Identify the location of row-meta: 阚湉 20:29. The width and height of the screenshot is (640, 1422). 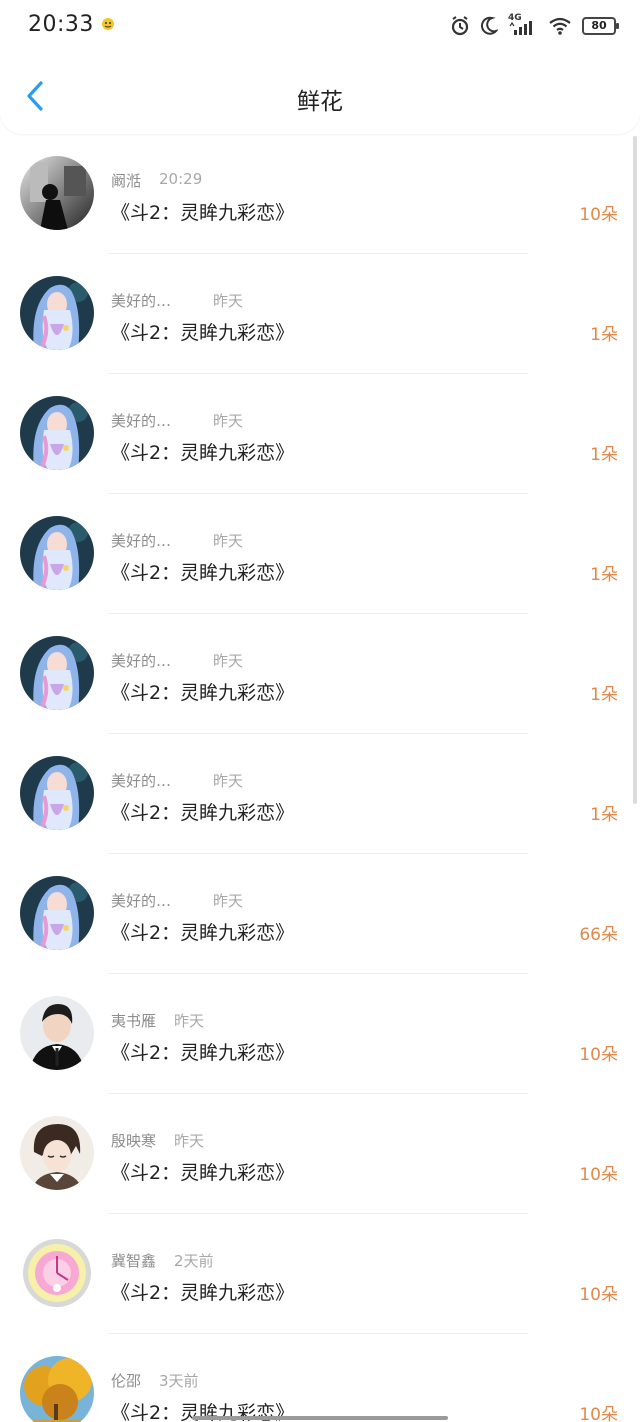
(156, 180).